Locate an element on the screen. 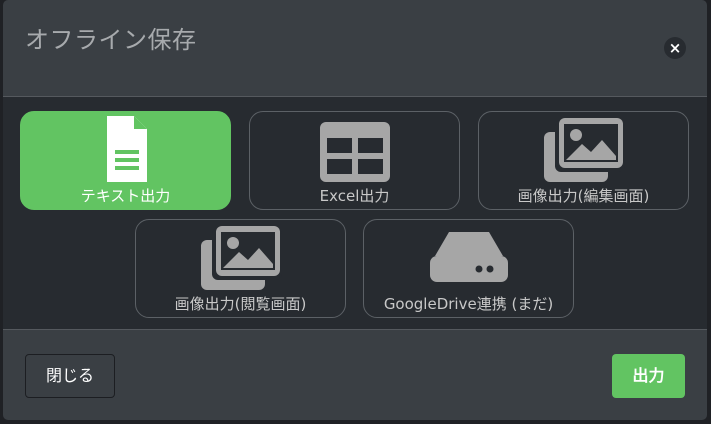  option-label: 画像出力(閲覧画面) is located at coordinates (240, 304).